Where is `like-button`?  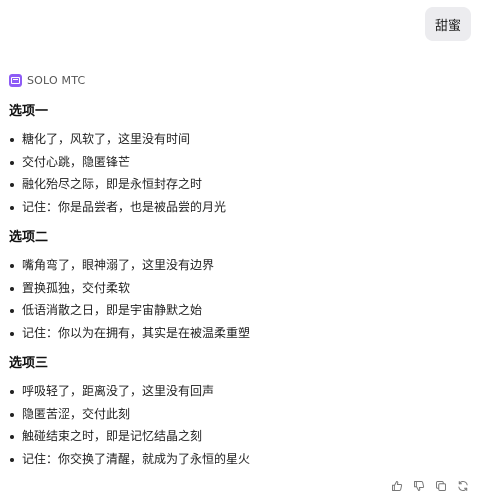 like-button is located at coordinates (397, 486).